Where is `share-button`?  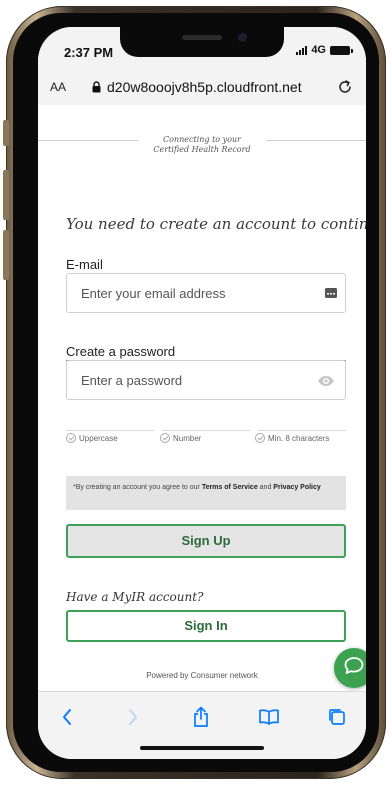
share-button is located at coordinates (201, 717).